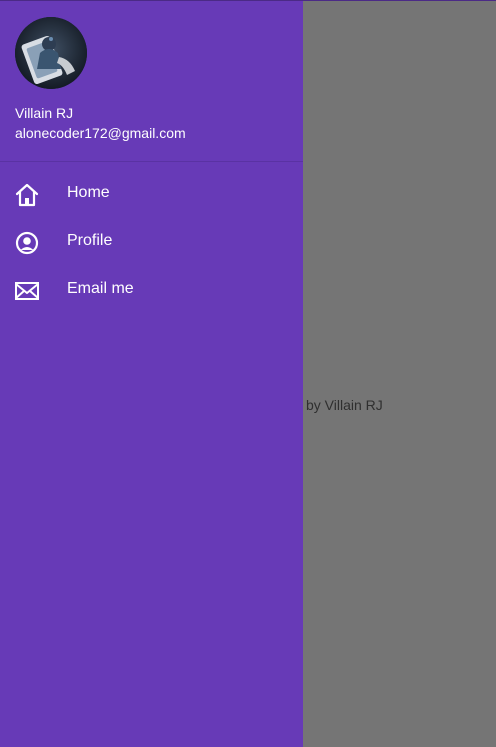  What do you see at coordinates (44, 113) in the screenshot?
I see `user-name: Villain RJ` at bounding box center [44, 113].